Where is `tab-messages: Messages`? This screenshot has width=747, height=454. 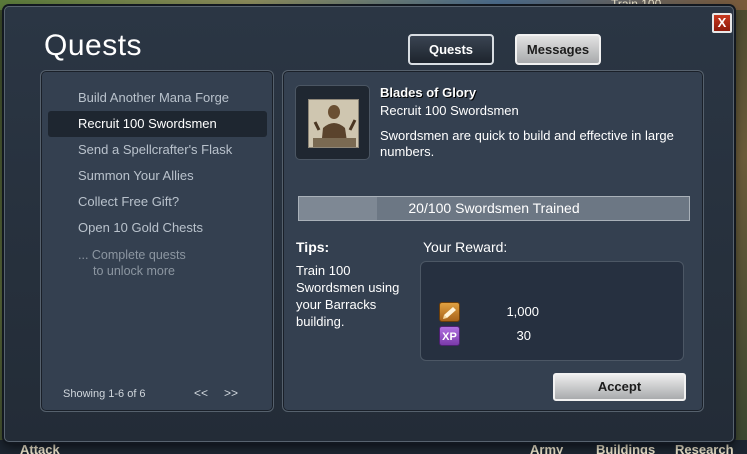
tab-messages: Messages is located at coordinates (558, 49).